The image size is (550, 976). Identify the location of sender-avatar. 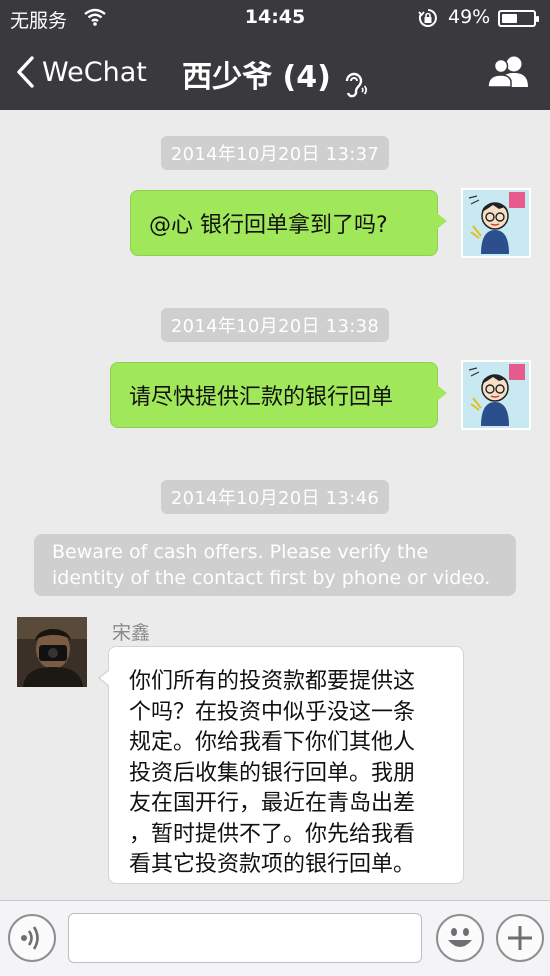
(52, 652).